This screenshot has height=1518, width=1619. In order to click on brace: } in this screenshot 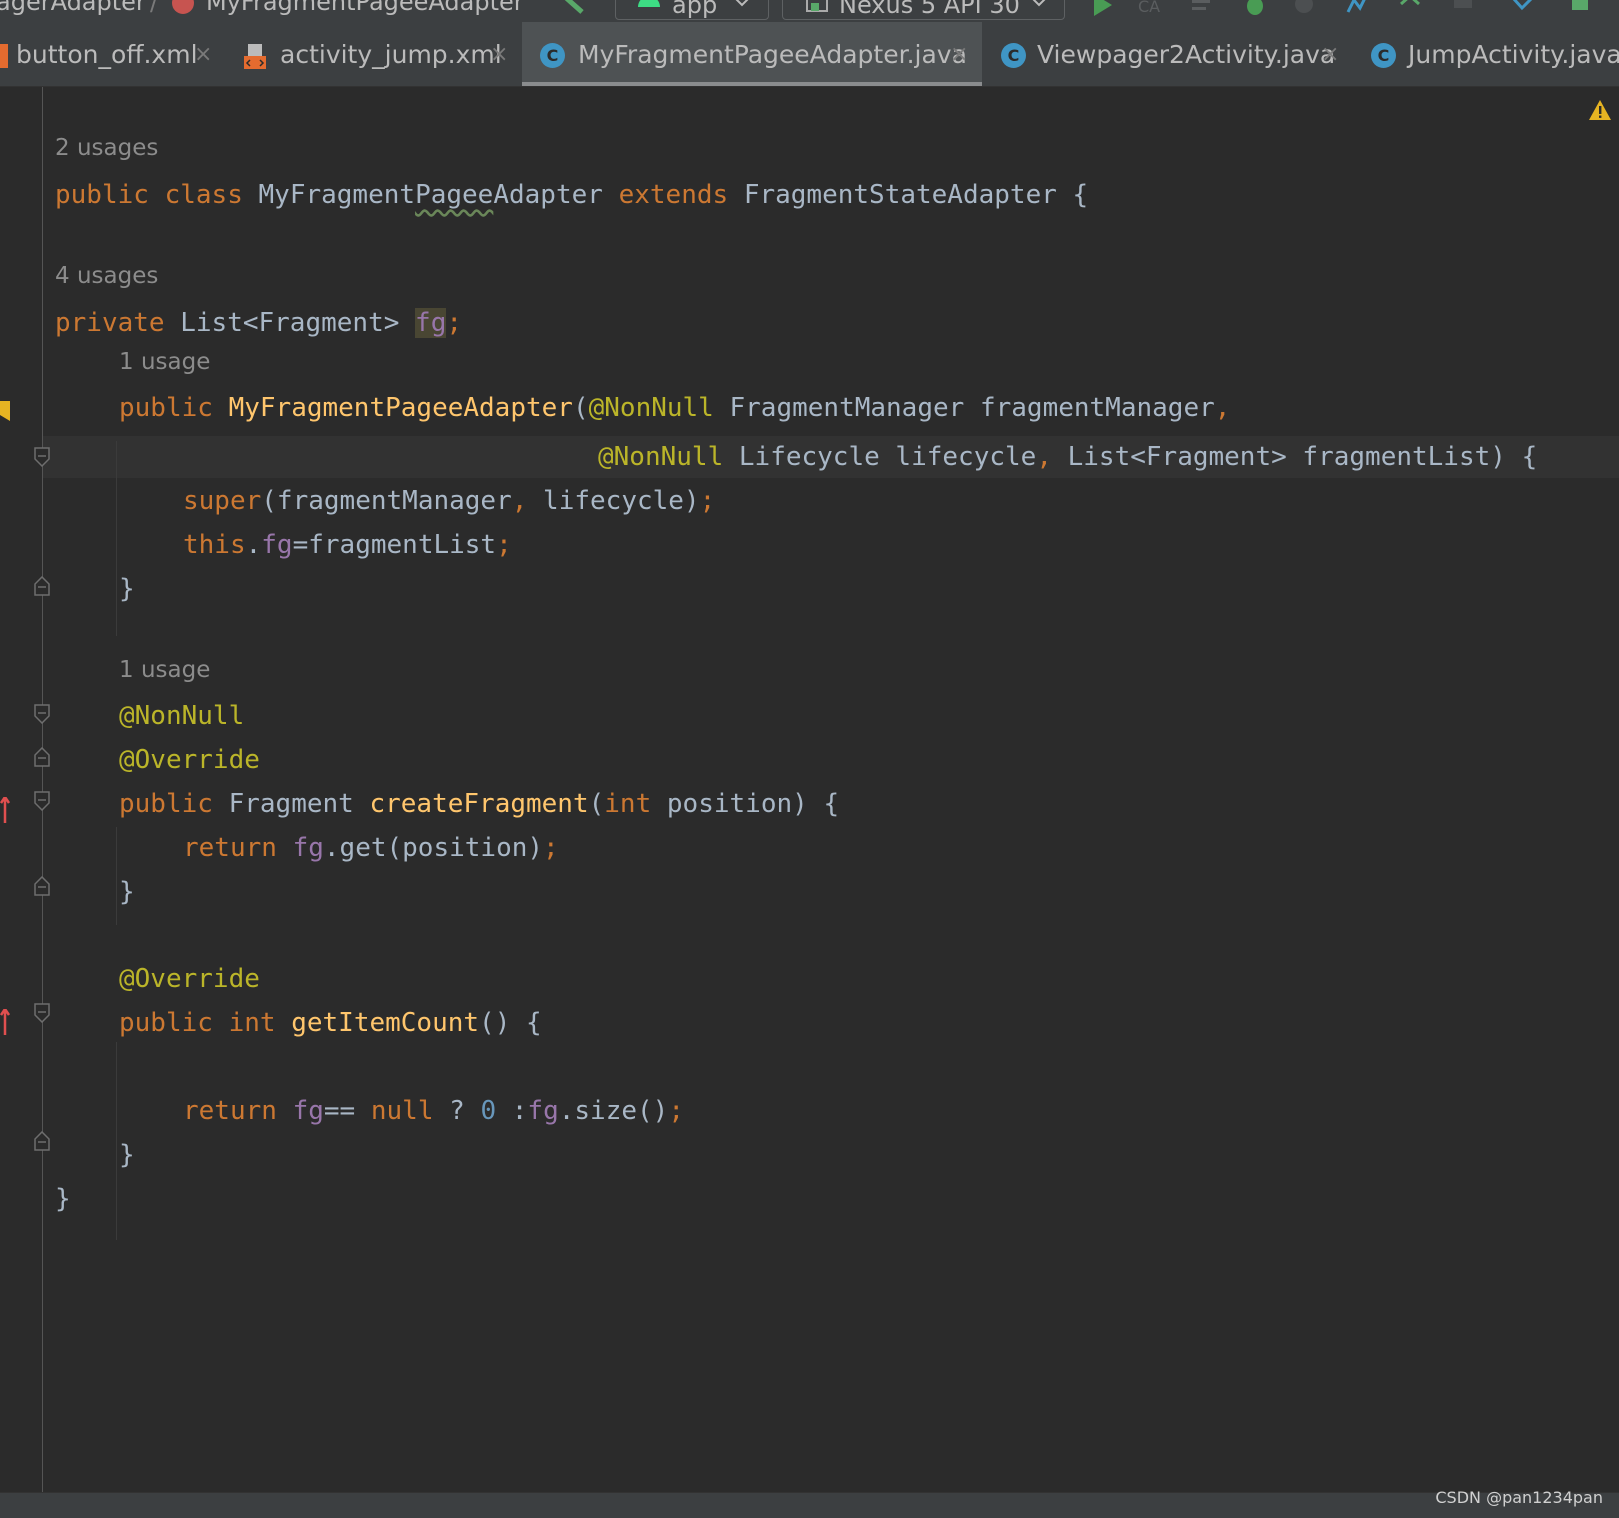, I will do `click(127, 892)`.